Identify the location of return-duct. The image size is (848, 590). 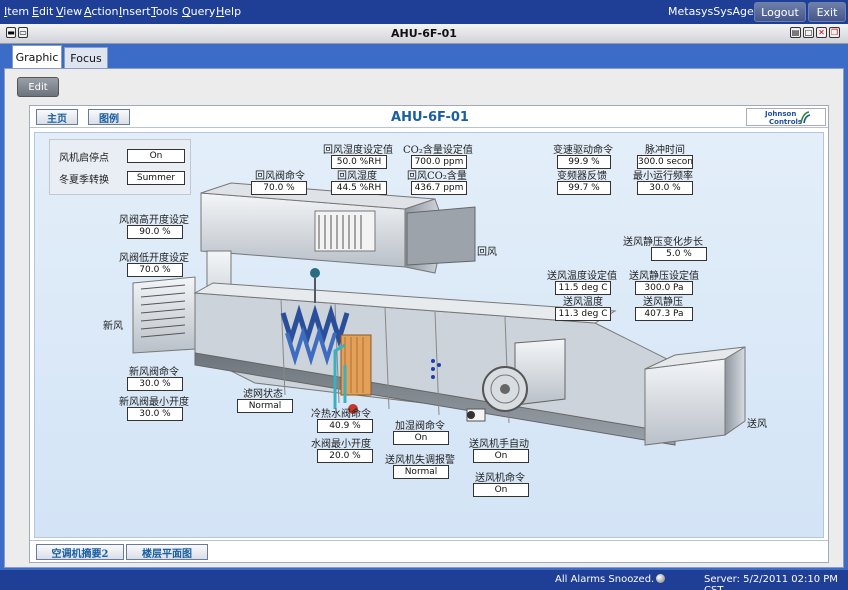
(338, 228).